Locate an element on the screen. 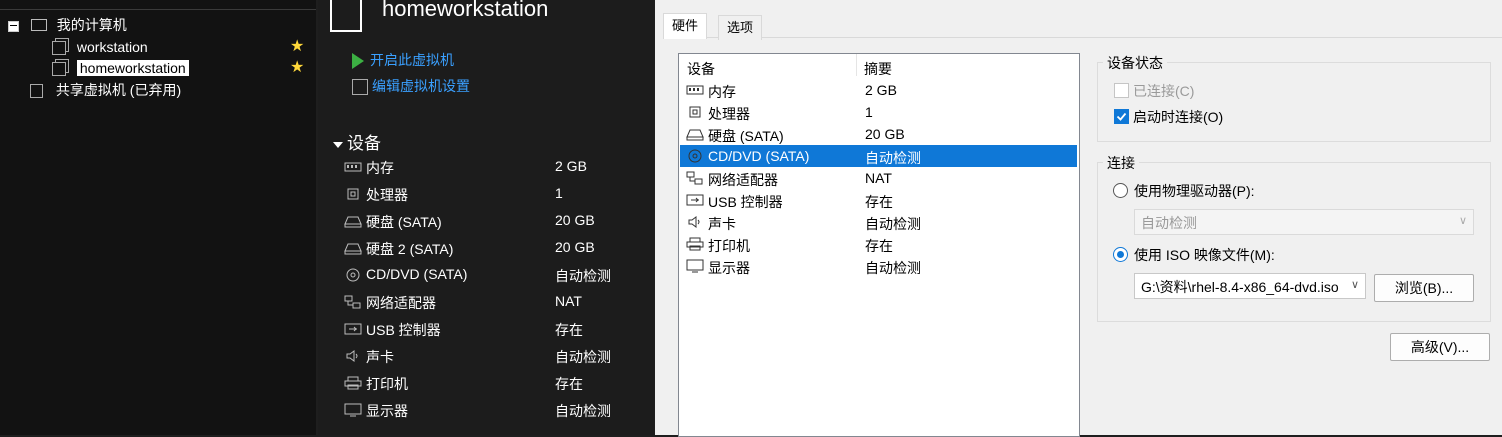 This screenshot has width=1502, height=437. hardware-name: USB 控制器 is located at coordinates (745, 202).